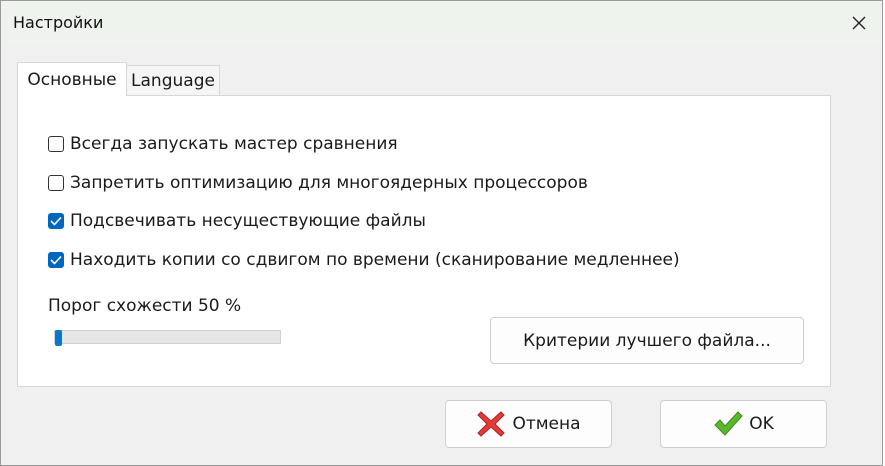 Image resolution: width=885 pixels, height=466 pixels. I want to click on red-x-icon, so click(491, 424).